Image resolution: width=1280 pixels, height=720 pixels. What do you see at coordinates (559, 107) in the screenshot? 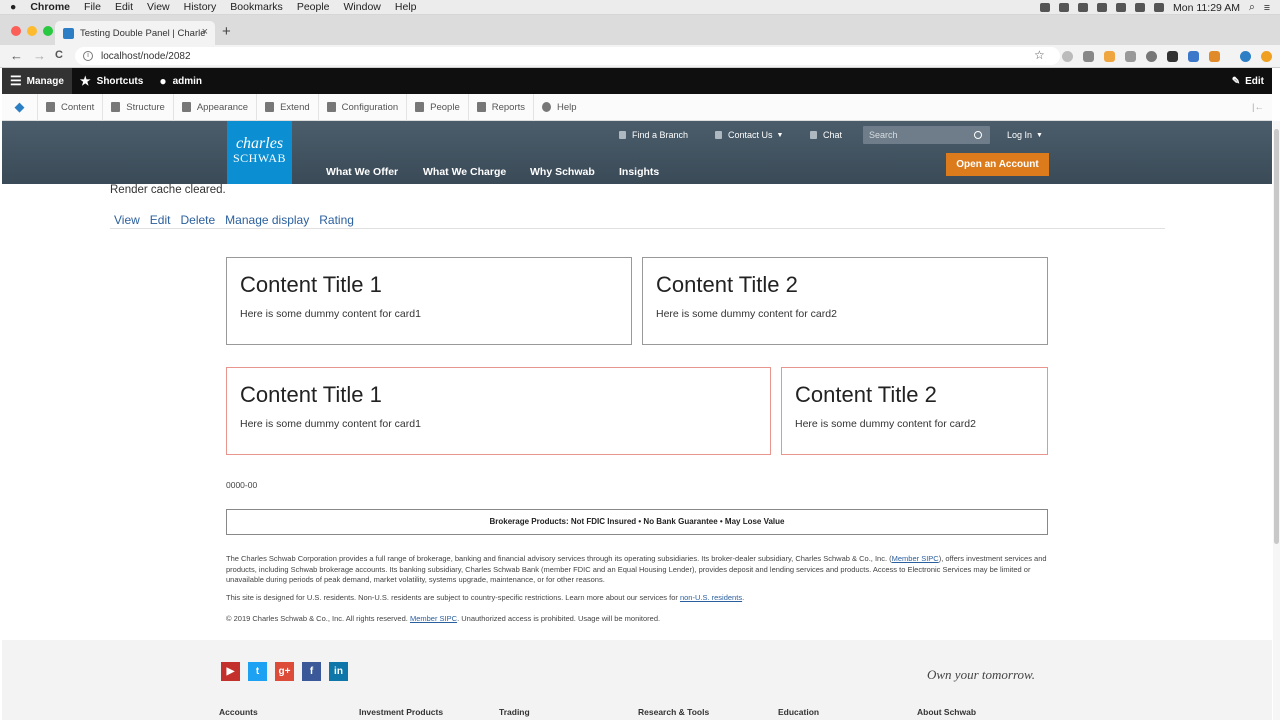
I see `tray-item-help: Help` at bounding box center [559, 107].